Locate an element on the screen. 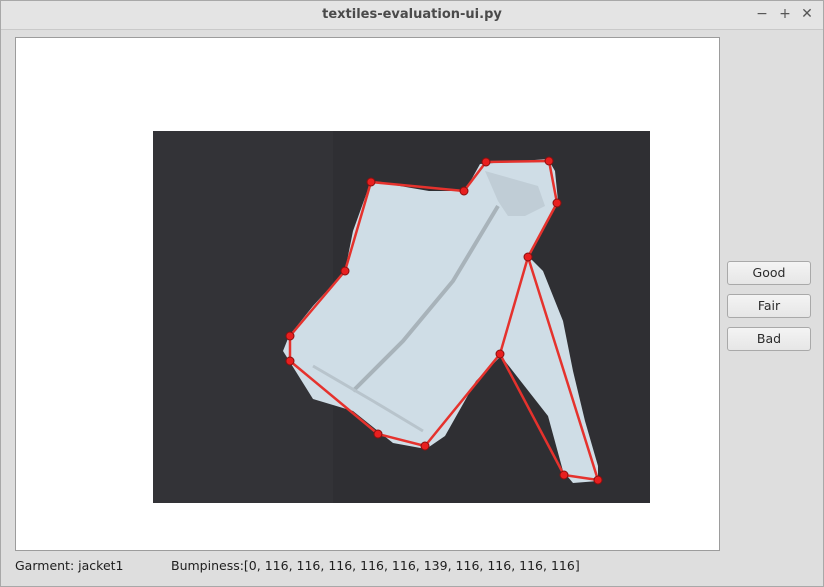 This screenshot has width=824, height=587. bad-button: Bad is located at coordinates (769, 339).